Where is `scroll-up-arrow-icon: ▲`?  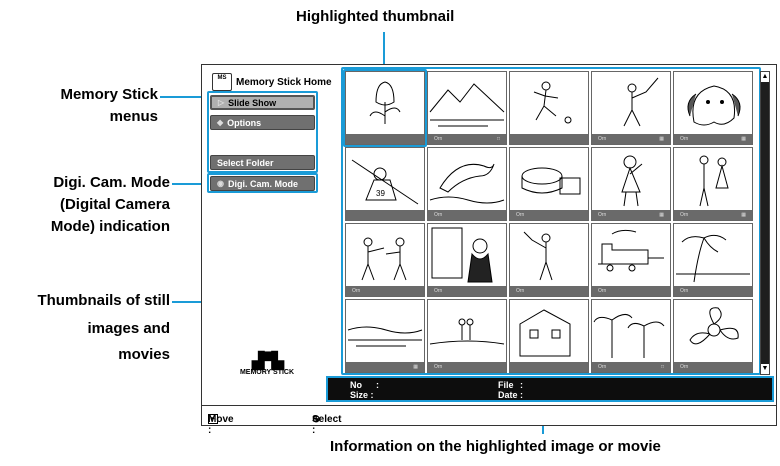
scroll-up-arrow-icon: ▲ is located at coordinates (765, 77).